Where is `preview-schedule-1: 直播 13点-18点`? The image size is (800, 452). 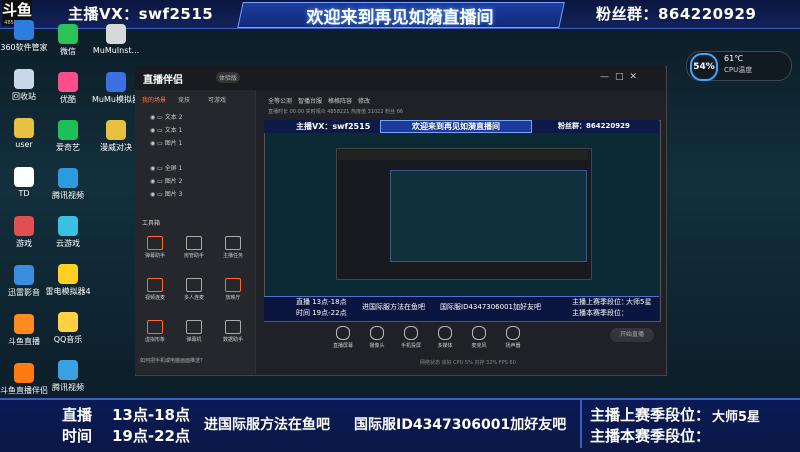 preview-schedule-1: 直播 13点-18点 is located at coordinates (321, 302).